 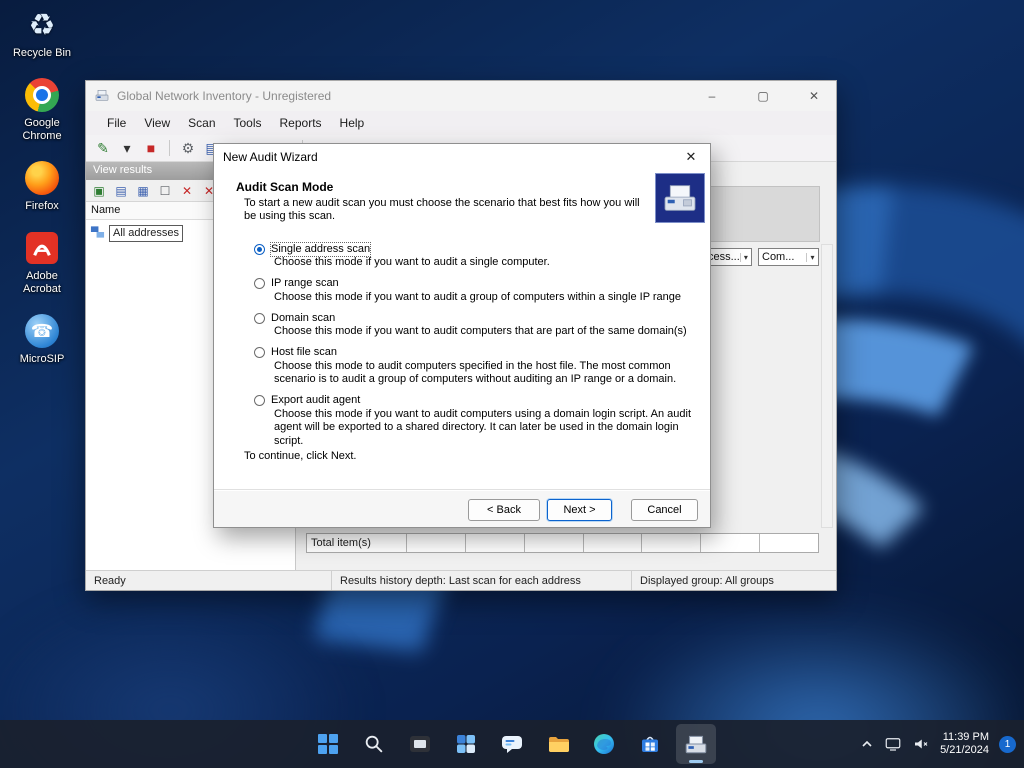 I want to click on tree-item-label: All addresses, so click(x=146, y=233).